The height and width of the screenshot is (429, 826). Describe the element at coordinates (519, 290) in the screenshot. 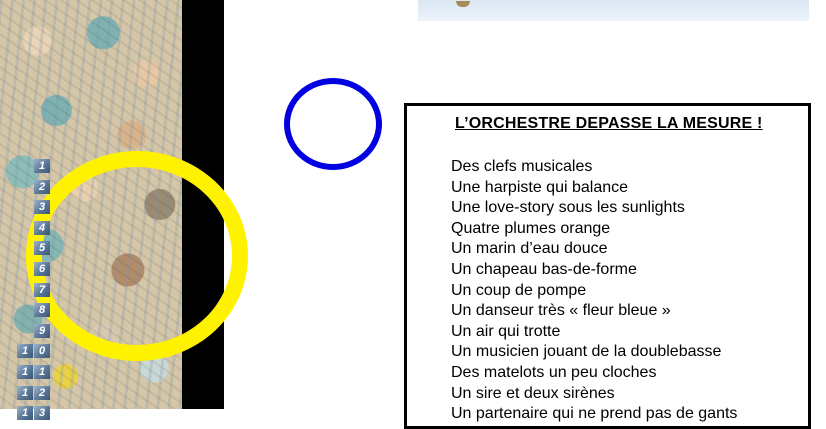

I see `item-label: Un coup de pompe` at that location.